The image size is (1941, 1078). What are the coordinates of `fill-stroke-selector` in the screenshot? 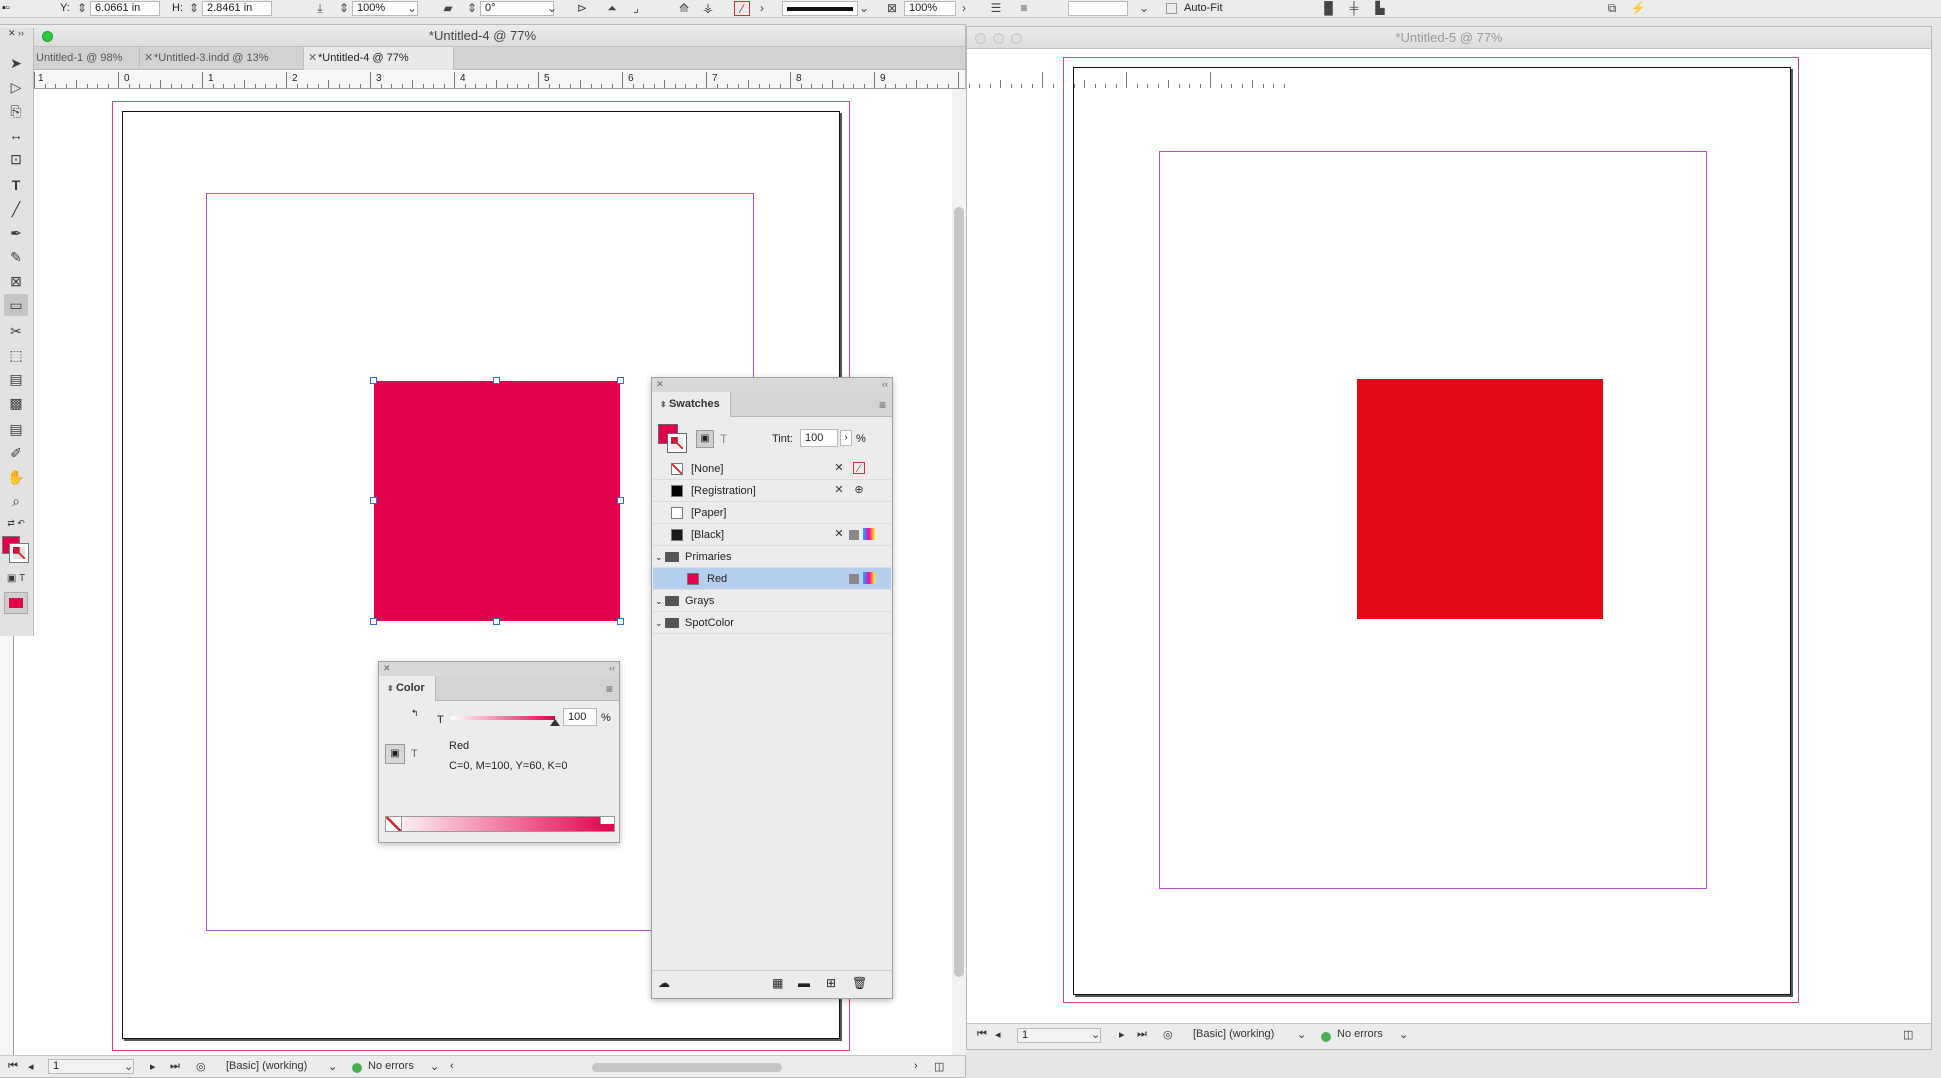 It's located at (673, 439).